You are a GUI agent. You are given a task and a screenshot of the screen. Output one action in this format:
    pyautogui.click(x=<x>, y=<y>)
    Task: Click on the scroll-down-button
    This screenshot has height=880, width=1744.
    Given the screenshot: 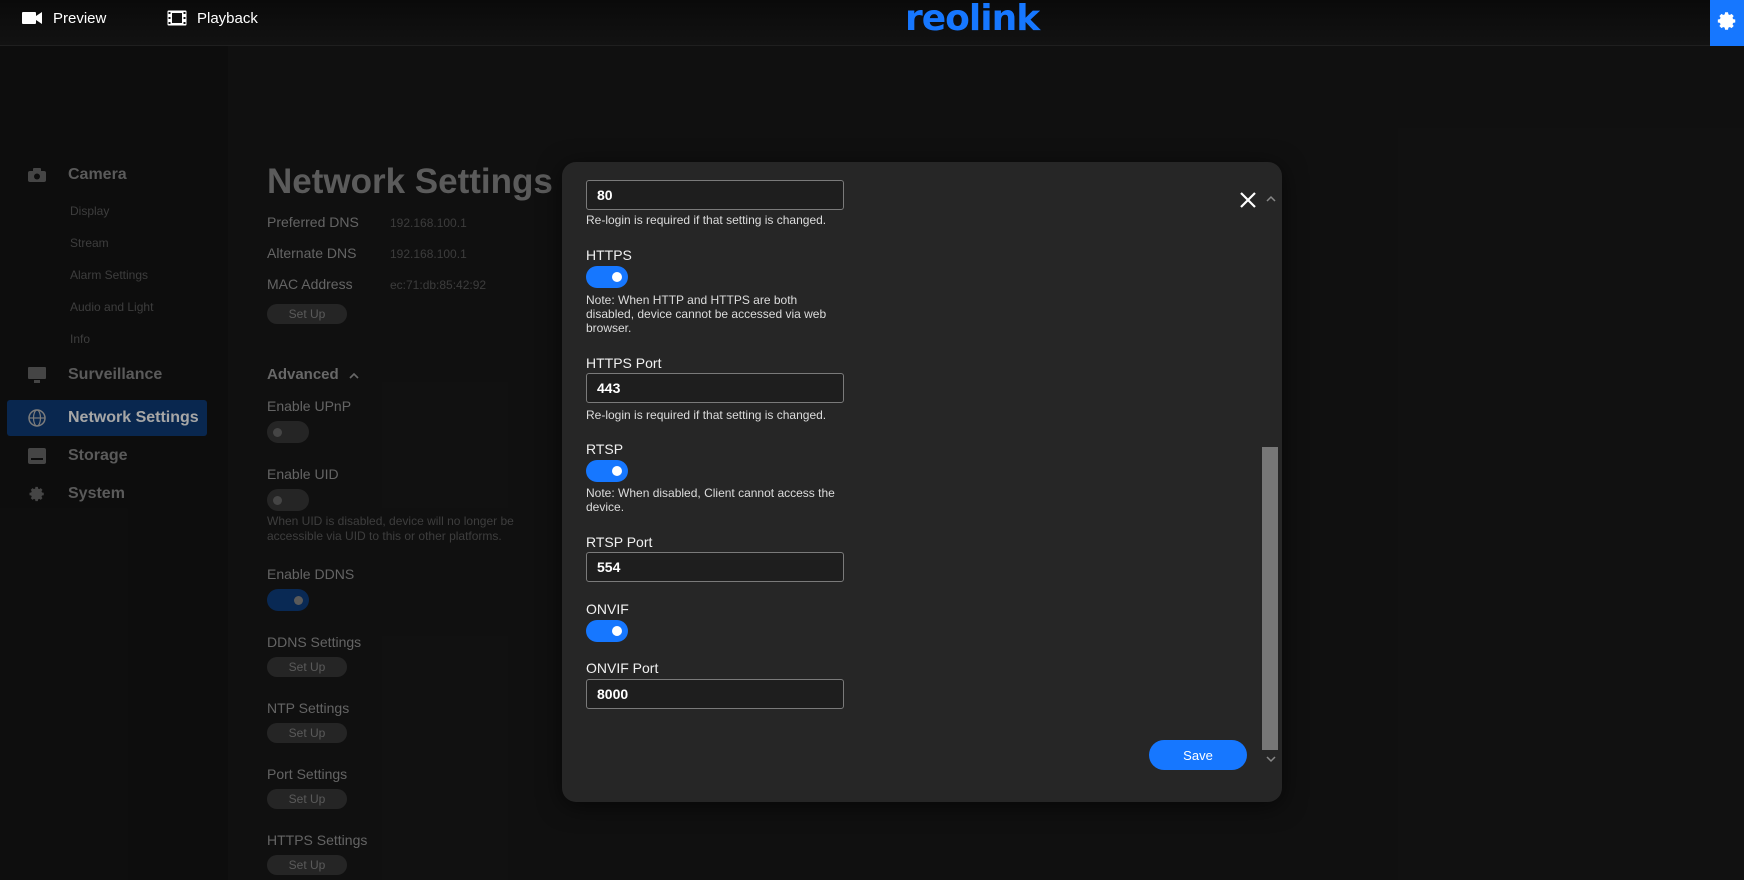 What is the action you would take?
    pyautogui.click(x=1271, y=759)
    